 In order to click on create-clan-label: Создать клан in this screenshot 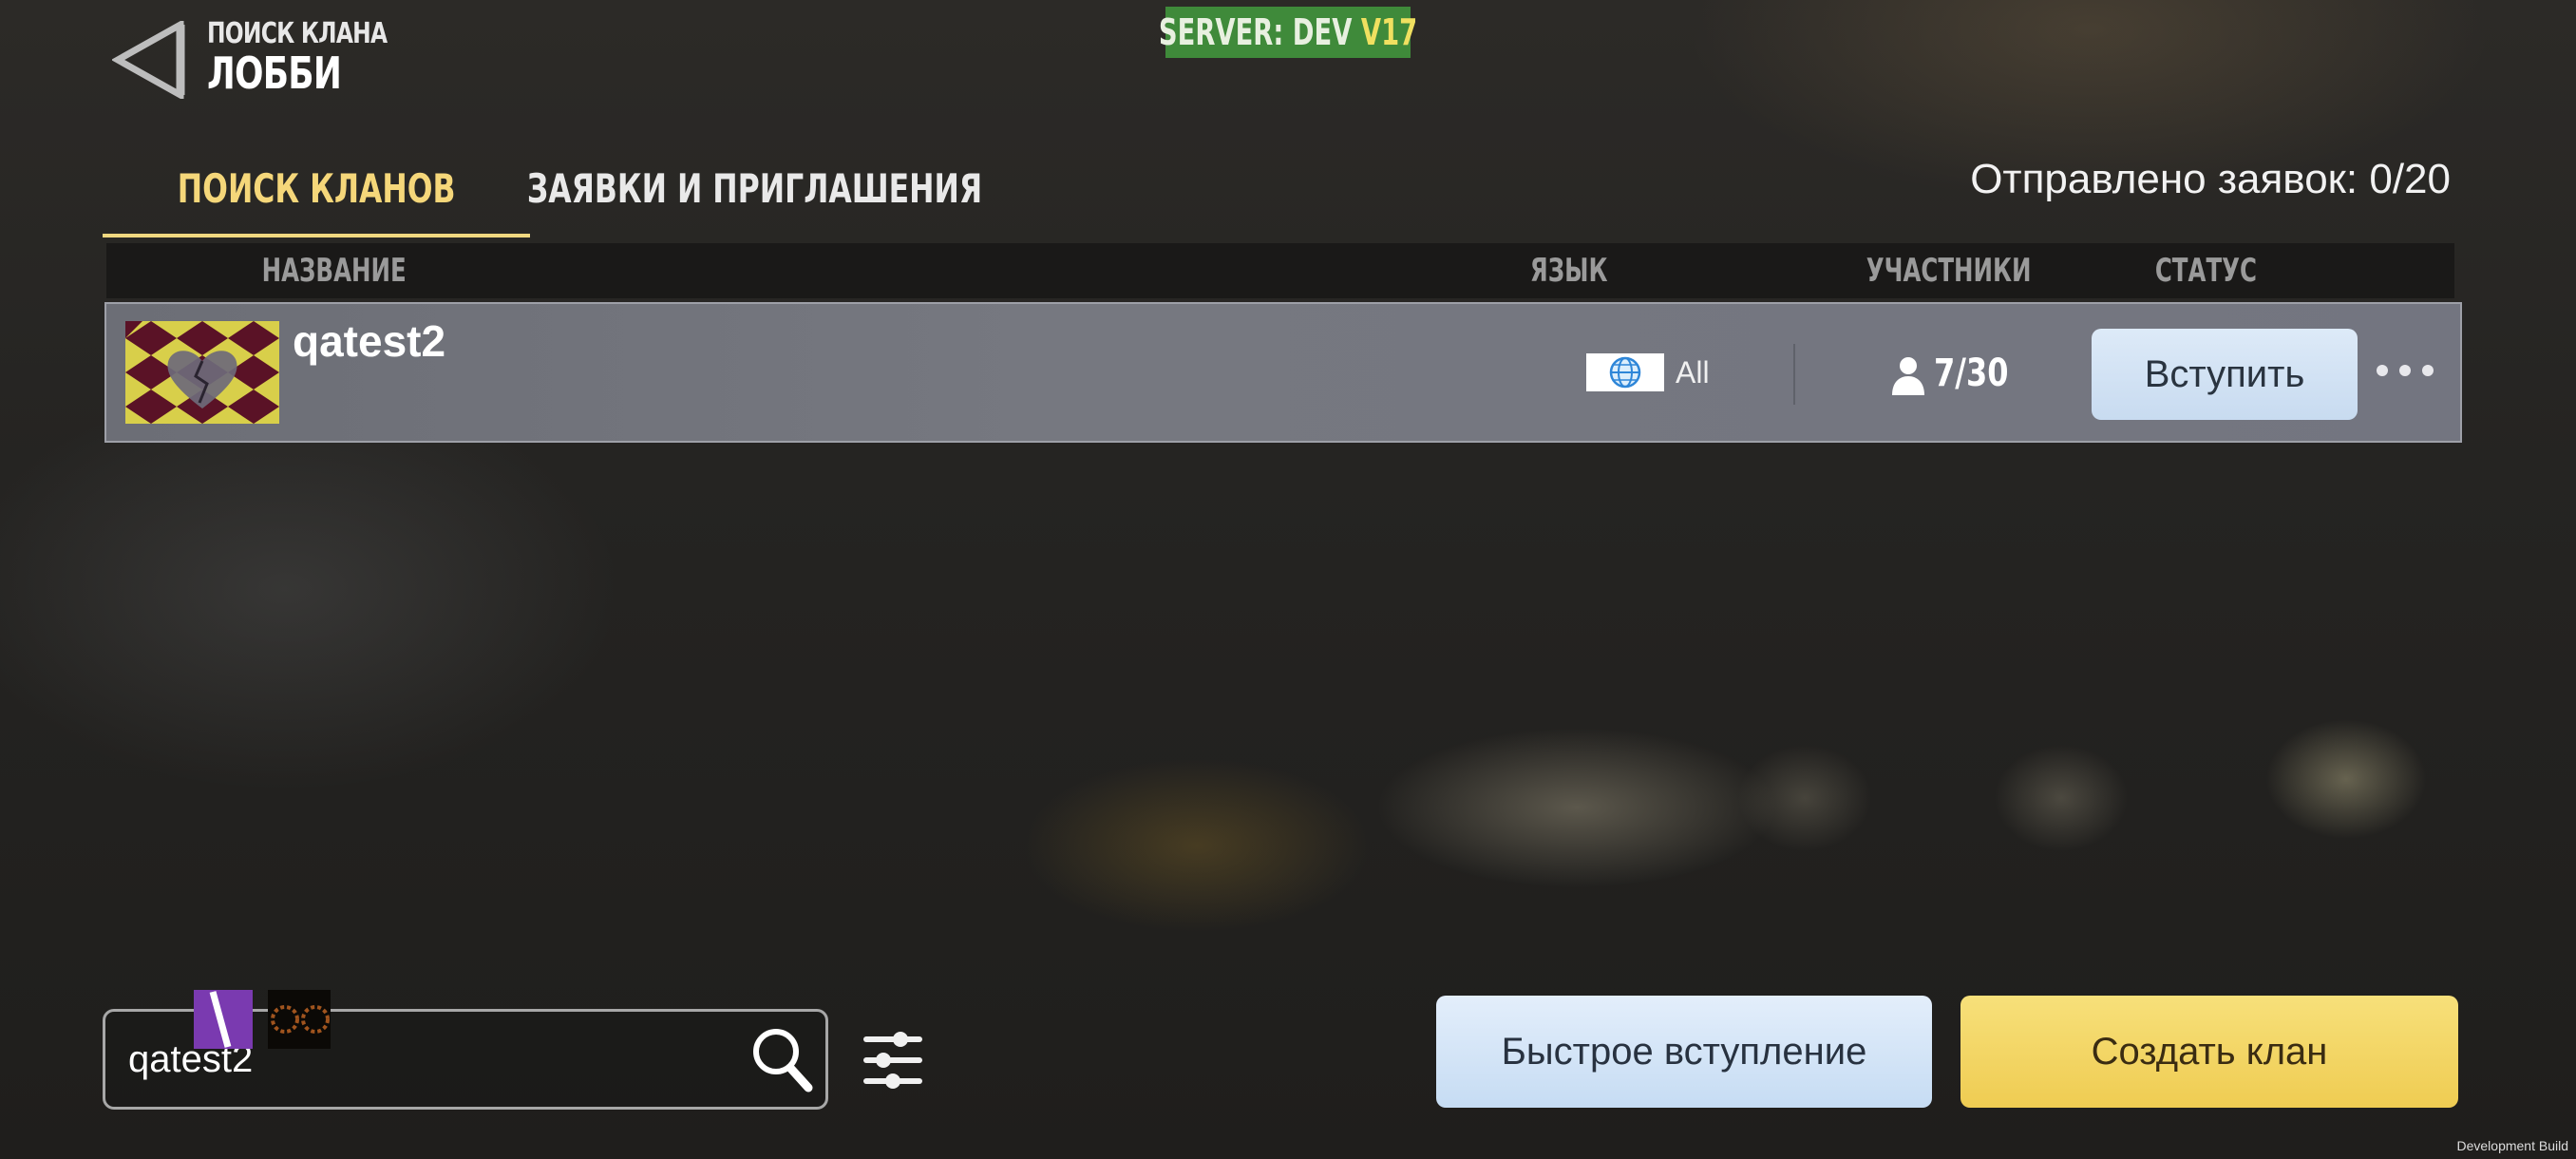, I will do `click(2209, 1051)`.